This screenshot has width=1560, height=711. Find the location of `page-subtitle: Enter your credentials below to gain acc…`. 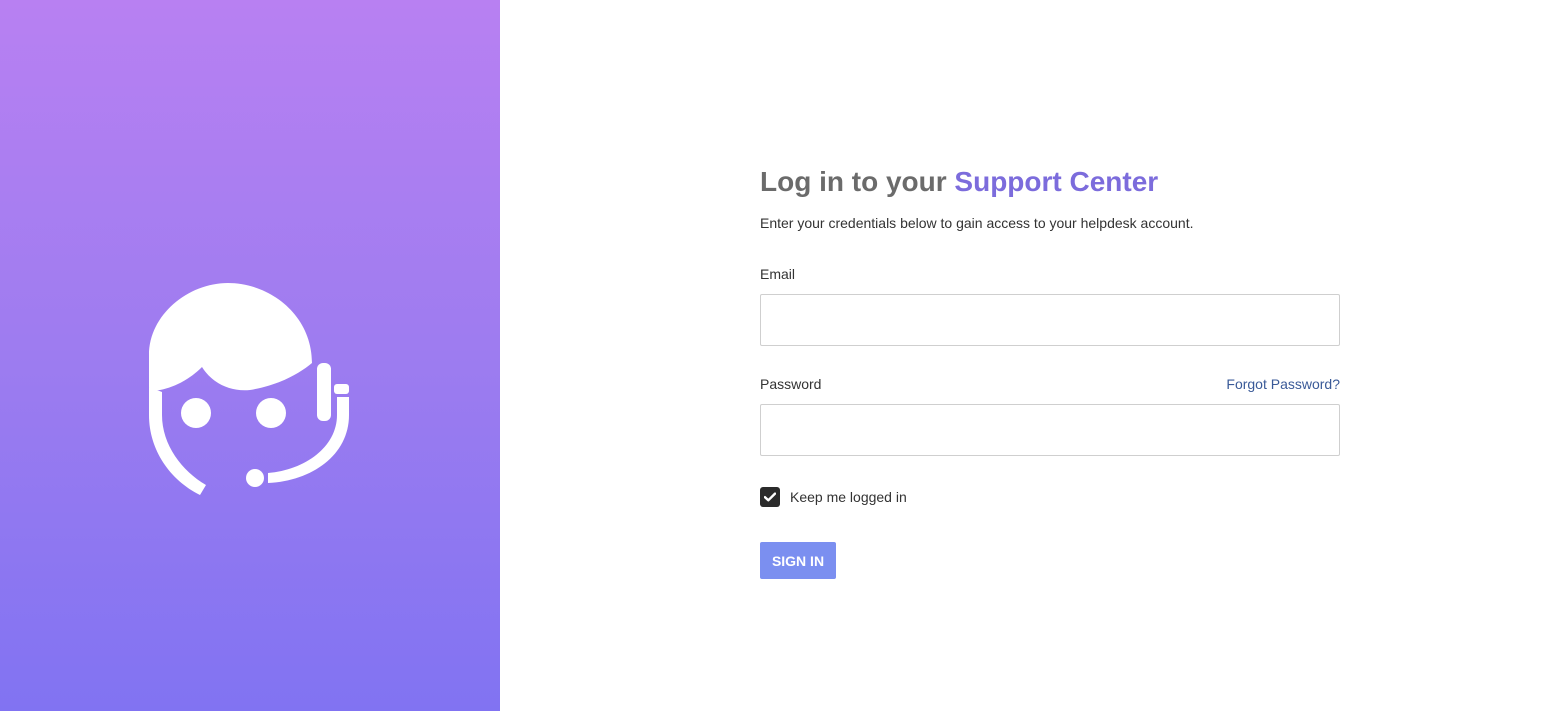

page-subtitle: Enter your credentials below to gain acc… is located at coordinates (977, 223).